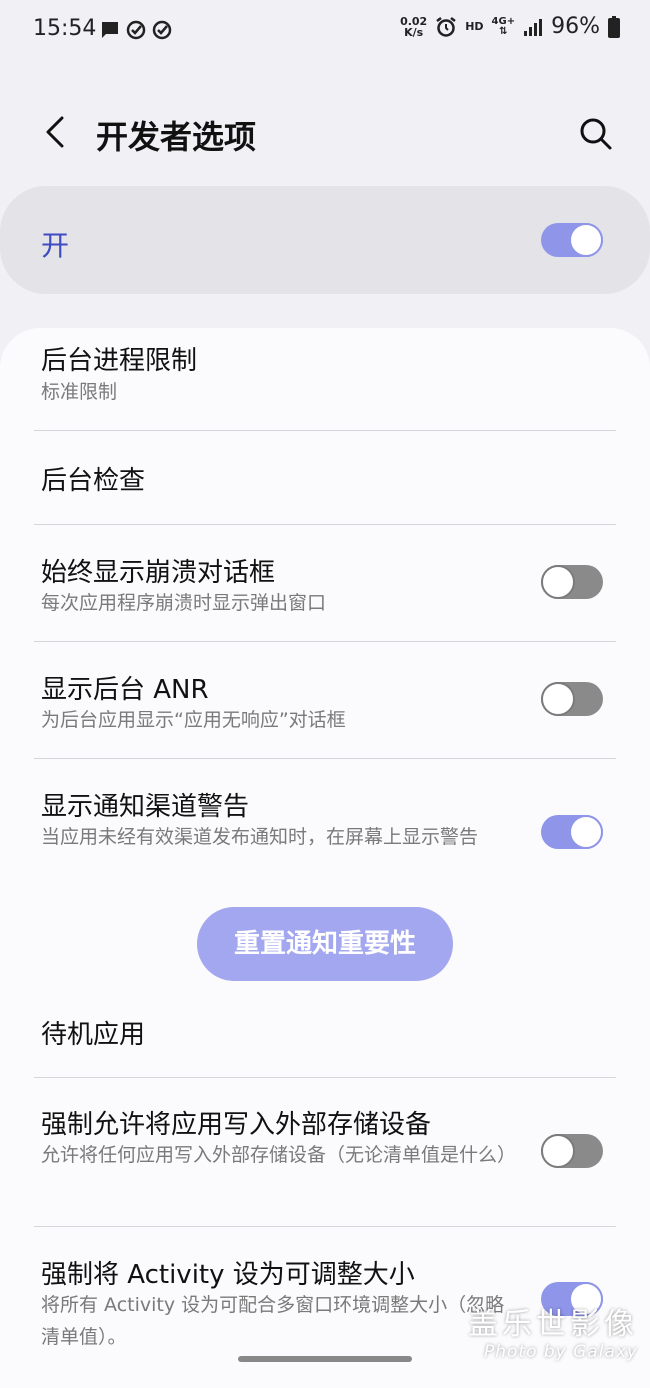  I want to click on message-icon, so click(110, 30).